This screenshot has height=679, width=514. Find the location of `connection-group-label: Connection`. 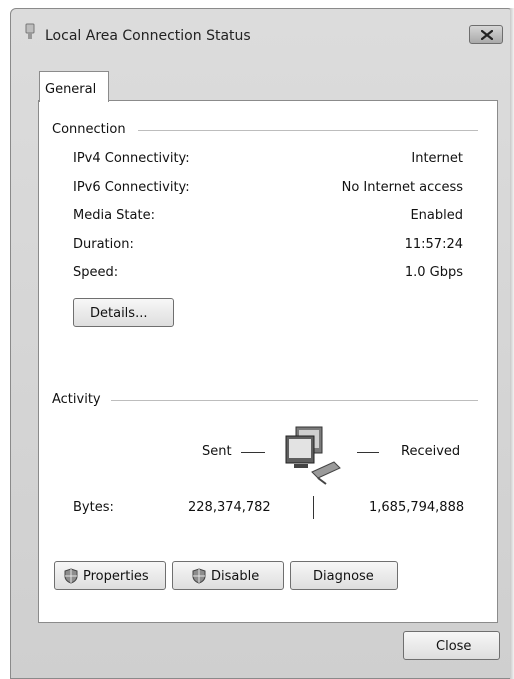

connection-group-label: Connection is located at coordinates (89, 129).